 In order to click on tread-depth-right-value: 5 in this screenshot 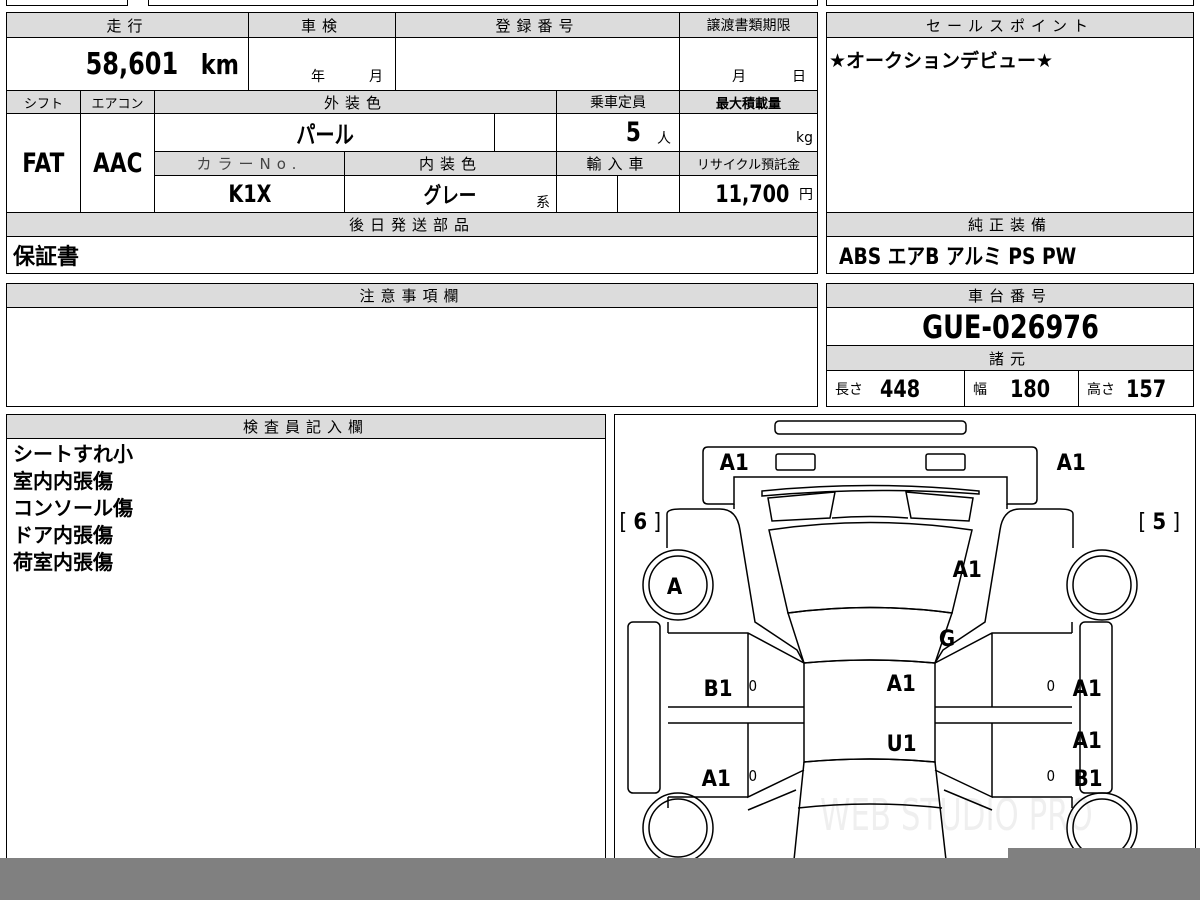, I will do `click(1159, 522)`.